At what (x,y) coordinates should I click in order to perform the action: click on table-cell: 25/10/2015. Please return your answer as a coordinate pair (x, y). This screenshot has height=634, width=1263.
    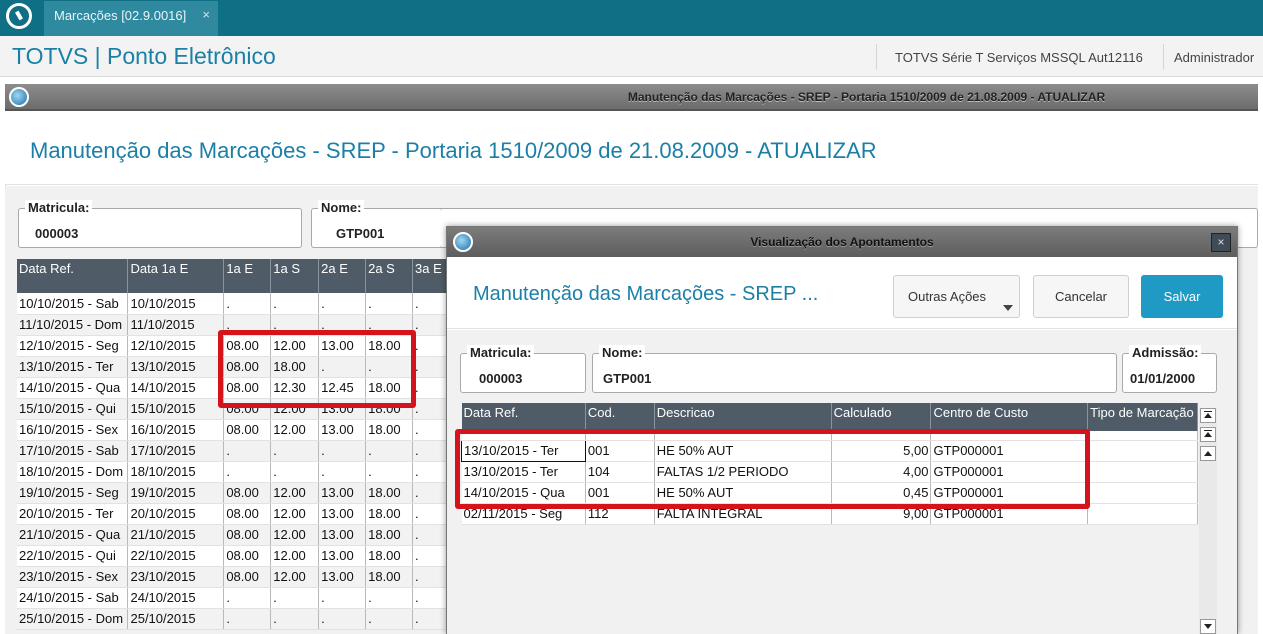
    Looking at the image, I should click on (176, 619).